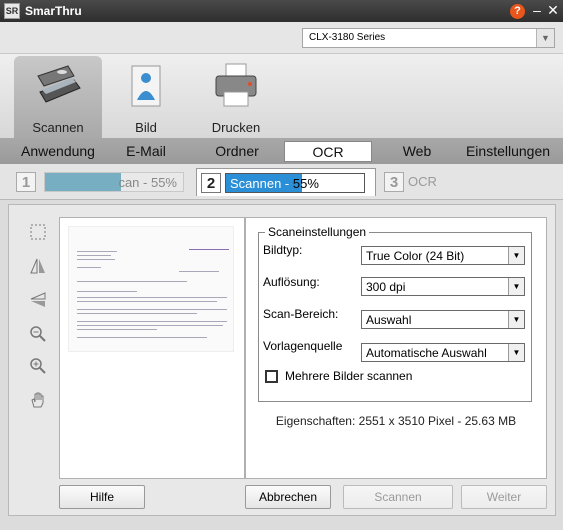 The image size is (563, 530). Describe the element at coordinates (288, 497) in the screenshot. I see `abbrechen-button: Abbrechen` at that location.